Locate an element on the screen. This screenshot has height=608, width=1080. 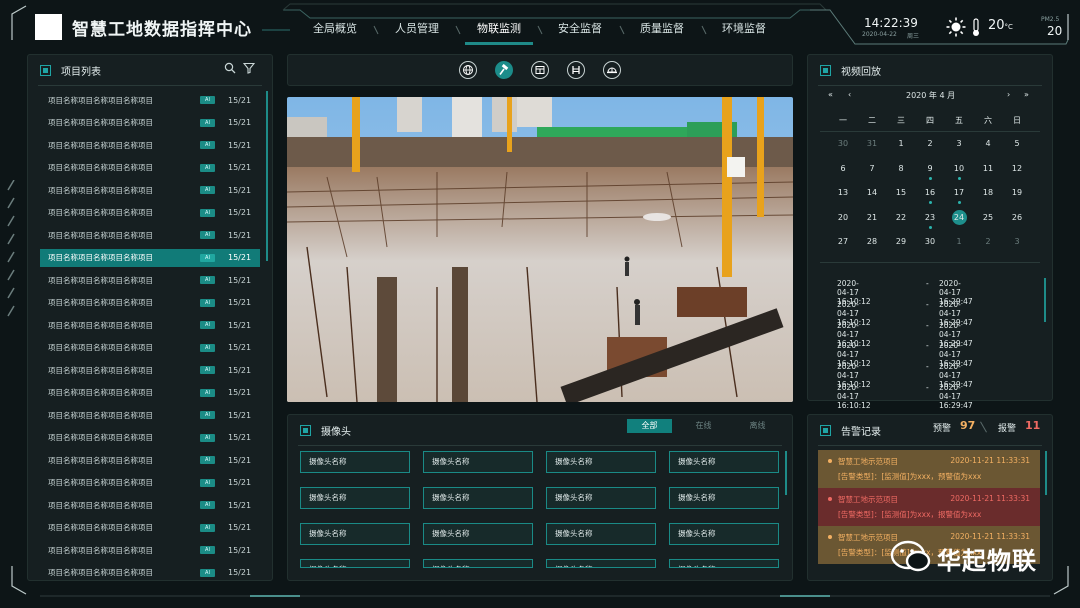
calendar-day: 8 is located at coordinates (901, 168).